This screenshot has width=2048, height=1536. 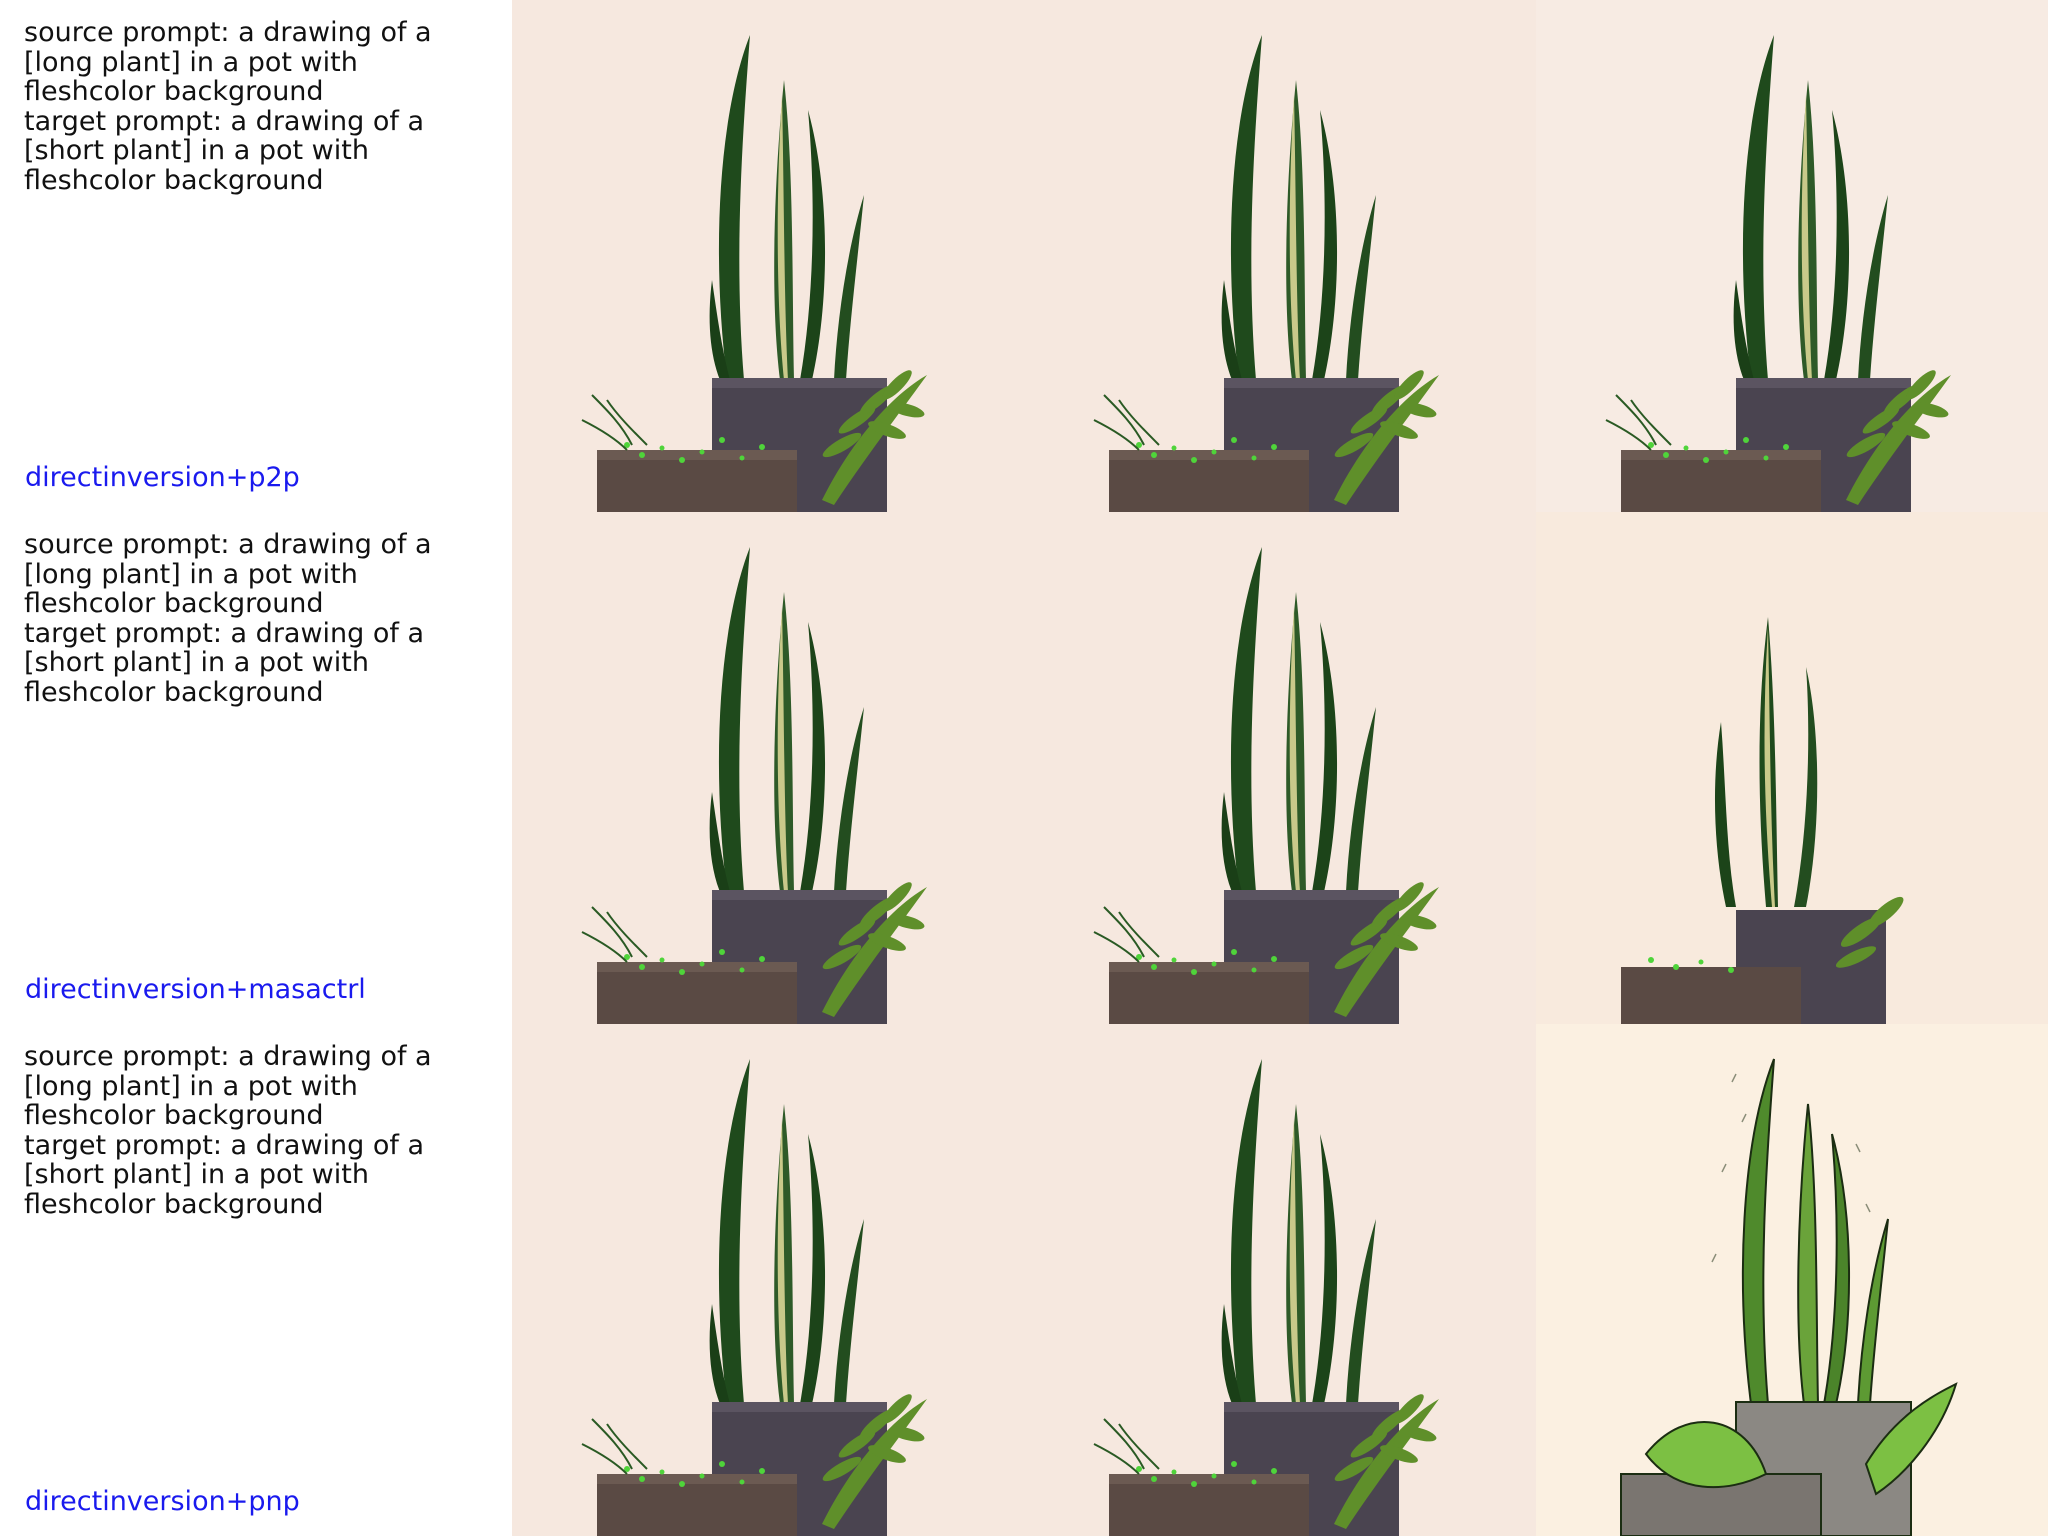 What do you see at coordinates (162, 1501) in the screenshot?
I see `method-label: directinversion+pnp` at bounding box center [162, 1501].